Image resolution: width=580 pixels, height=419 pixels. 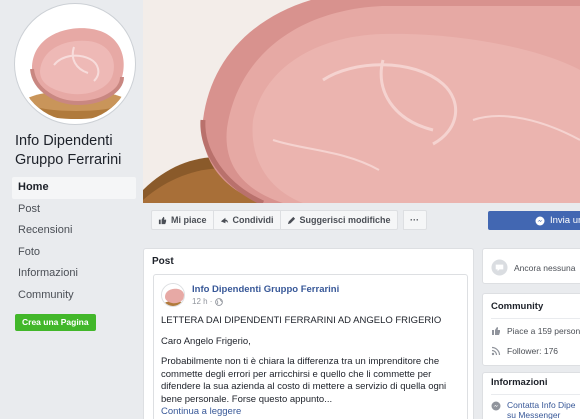 I want to click on reviews-line: Ancora nessuna, so click(x=533, y=267).